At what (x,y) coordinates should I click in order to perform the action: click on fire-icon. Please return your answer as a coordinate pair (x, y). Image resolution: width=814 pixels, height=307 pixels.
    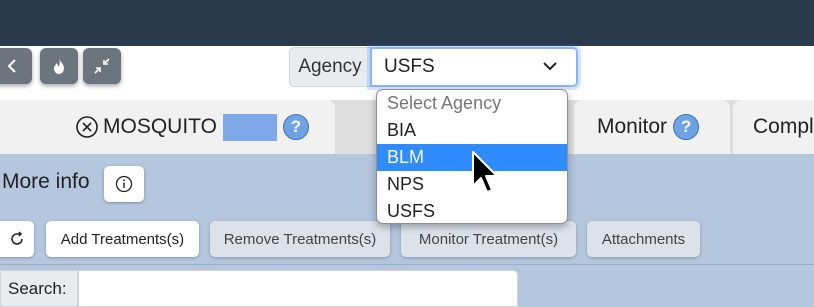
    Looking at the image, I should click on (59, 66).